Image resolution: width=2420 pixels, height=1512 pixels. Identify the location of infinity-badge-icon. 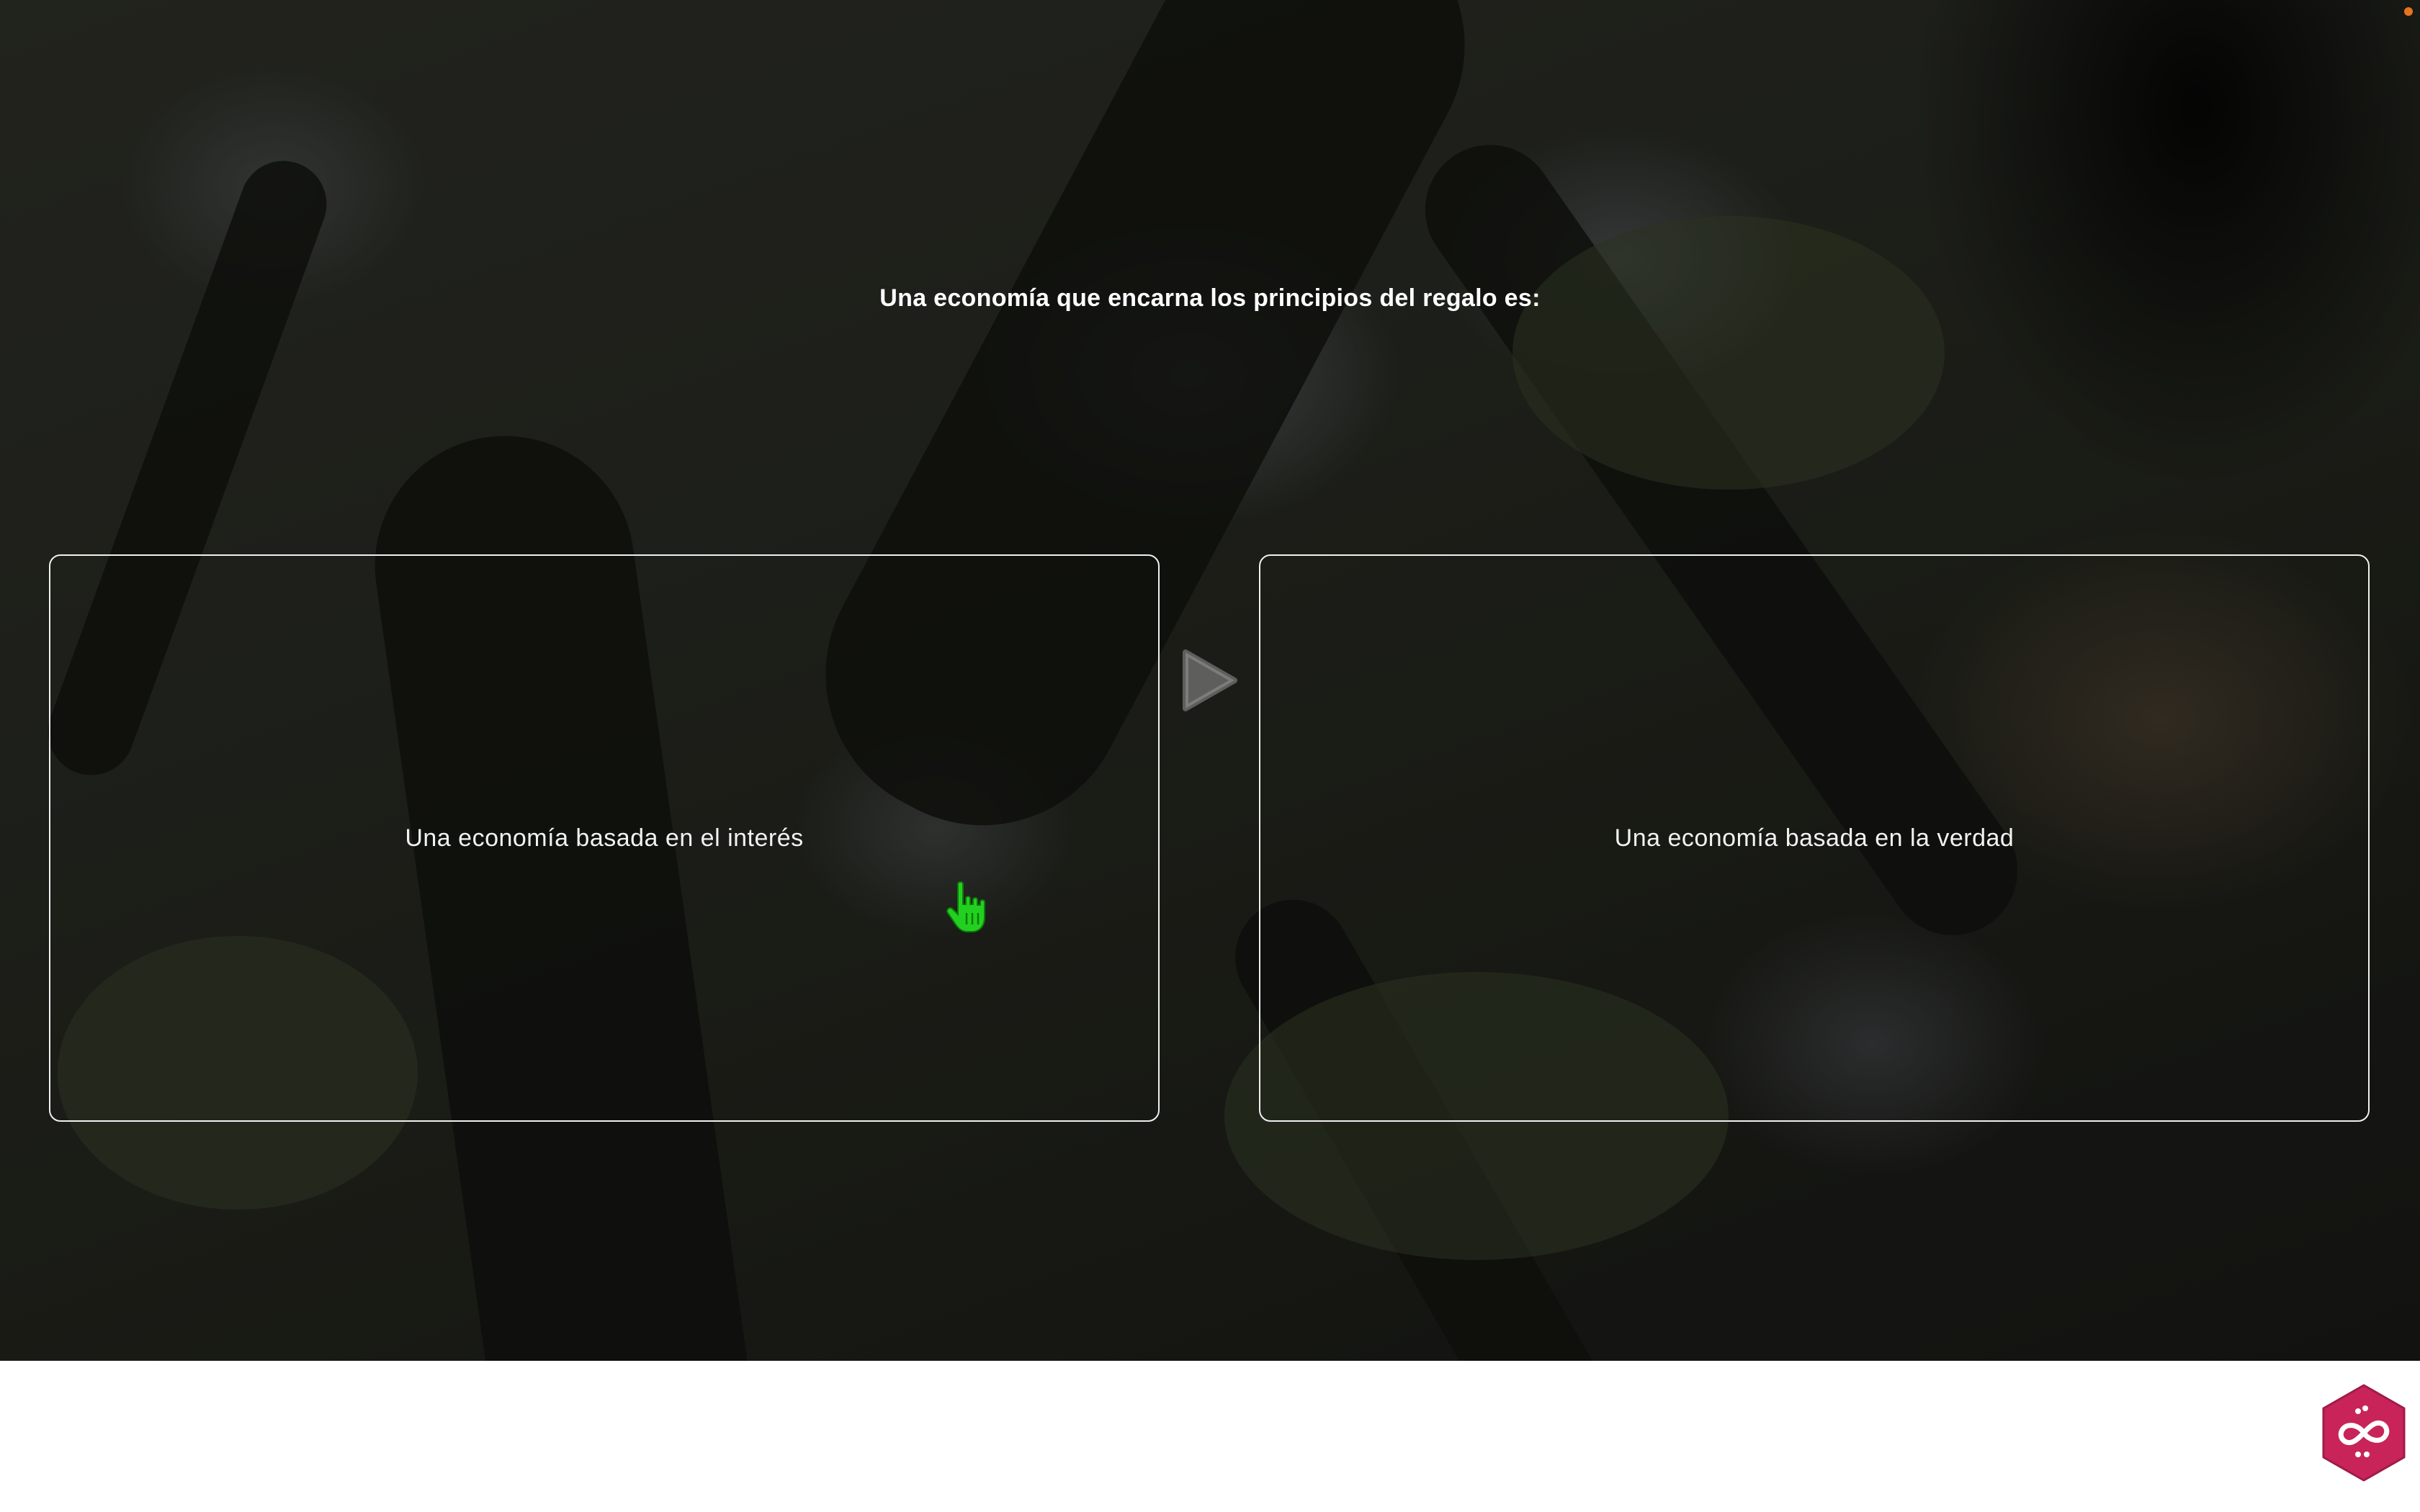
(2364, 1432).